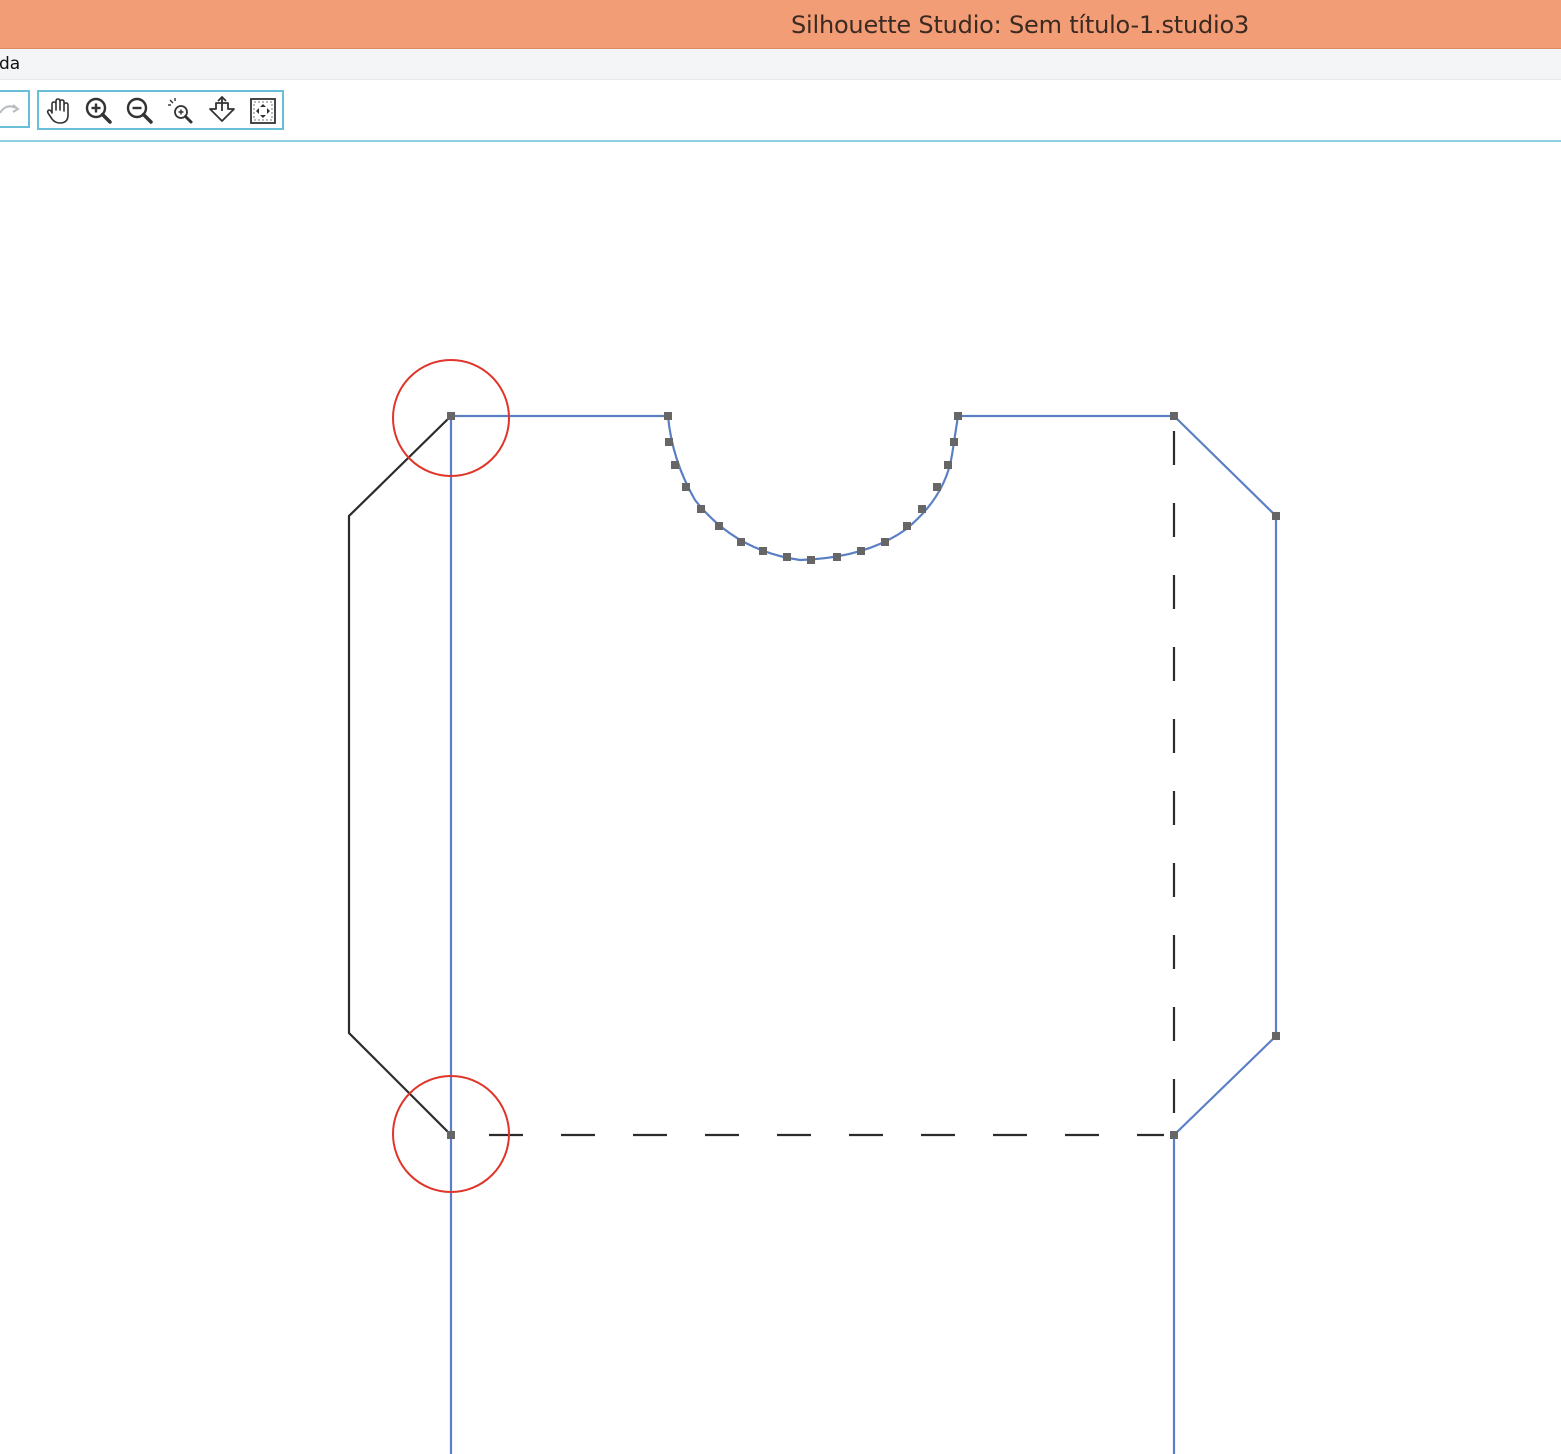  What do you see at coordinates (1225, 775) in the screenshot?
I see `right-flap-cut-line` at bounding box center [1225, 775].